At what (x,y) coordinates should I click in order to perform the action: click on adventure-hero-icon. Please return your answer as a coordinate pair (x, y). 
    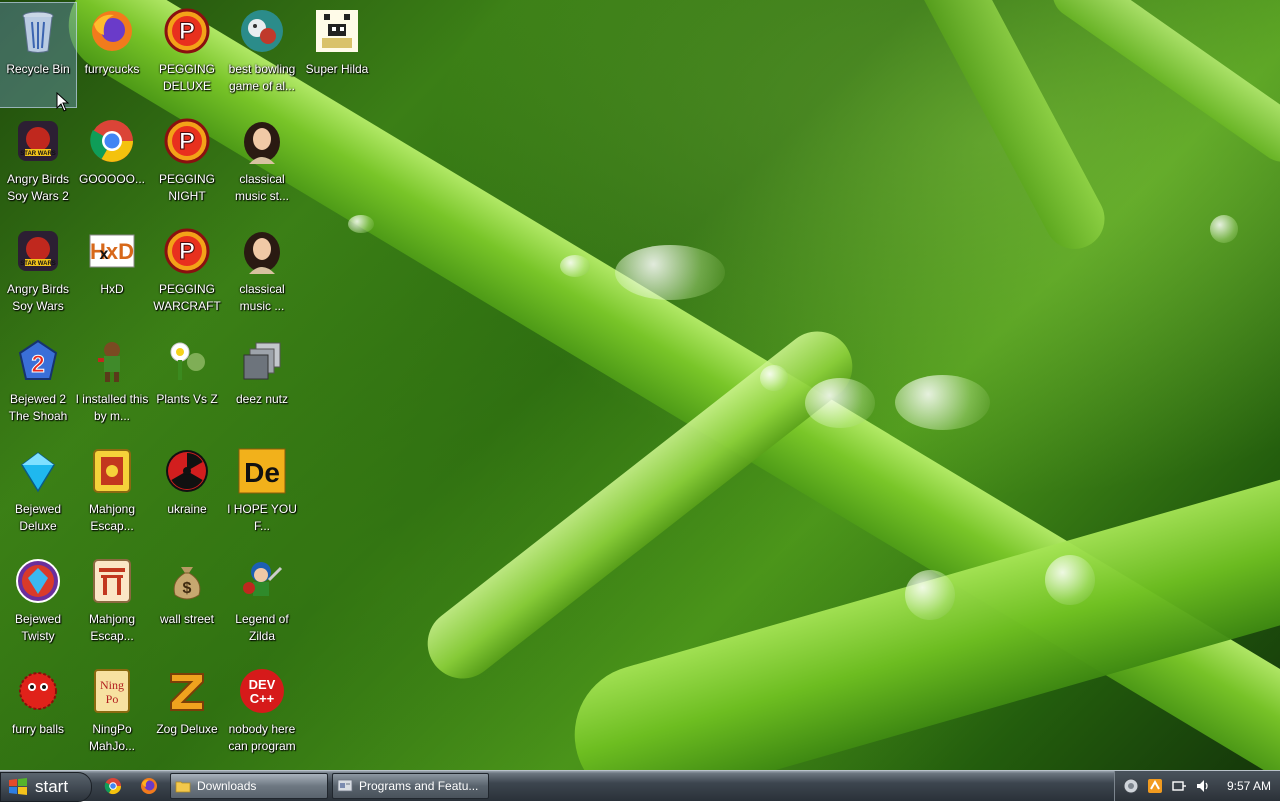
    Looking at the image, I should click on (262, 581).